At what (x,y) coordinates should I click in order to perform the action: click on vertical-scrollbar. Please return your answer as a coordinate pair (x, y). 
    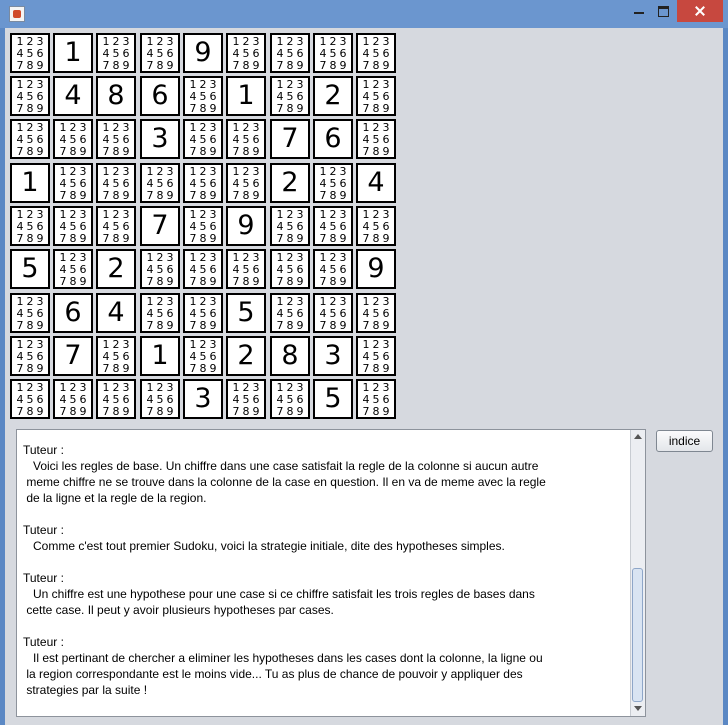
    Looking at the image, I should click on (637, 573).